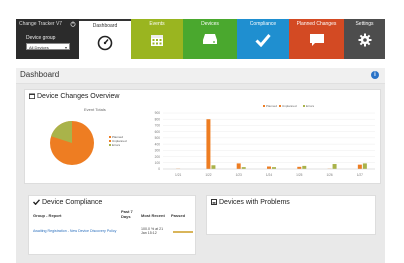 Image resolution: width=404 pixels, height=263 pixels. What do you see at coordinates (73, 24) in the screenshot?
I see `power-icon` at bounding box center [73, 24].